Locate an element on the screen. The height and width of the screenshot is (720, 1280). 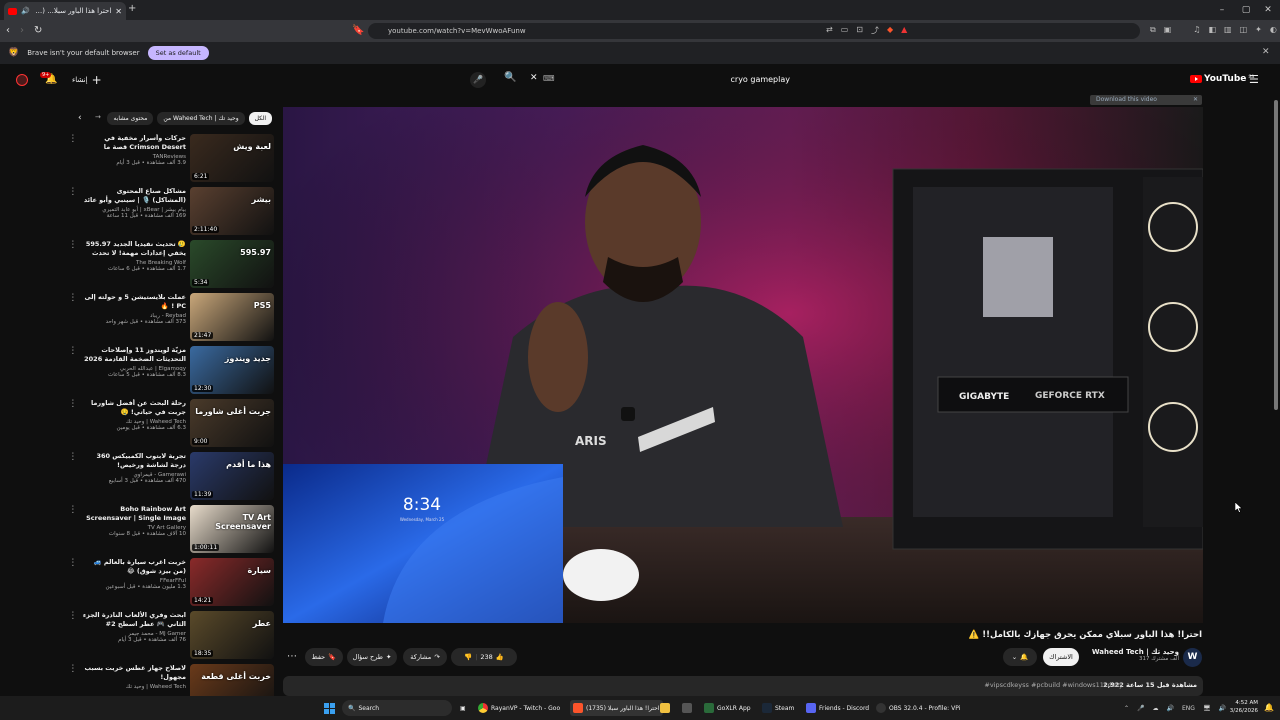
more-actions-icon: ⋯ is located at coordinates (292, 656).